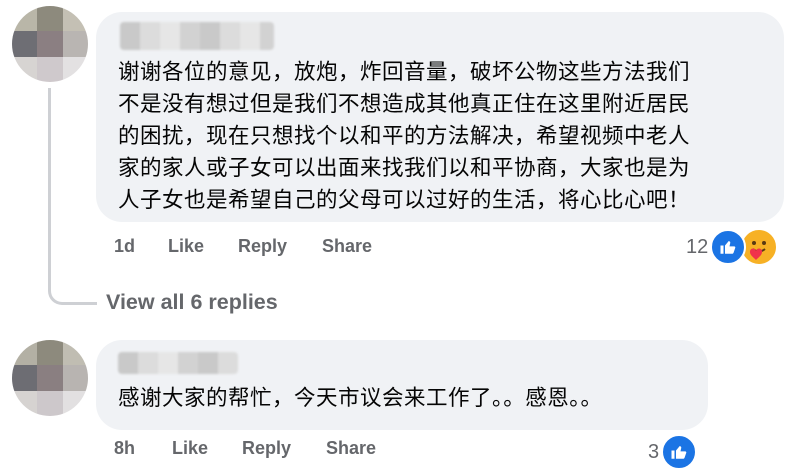 This screenshot has height=473, width=800. What do you see at coordinates (72, 196) in the screenshot?
I see `reply-thread-line` at bounding box center [72, 196].